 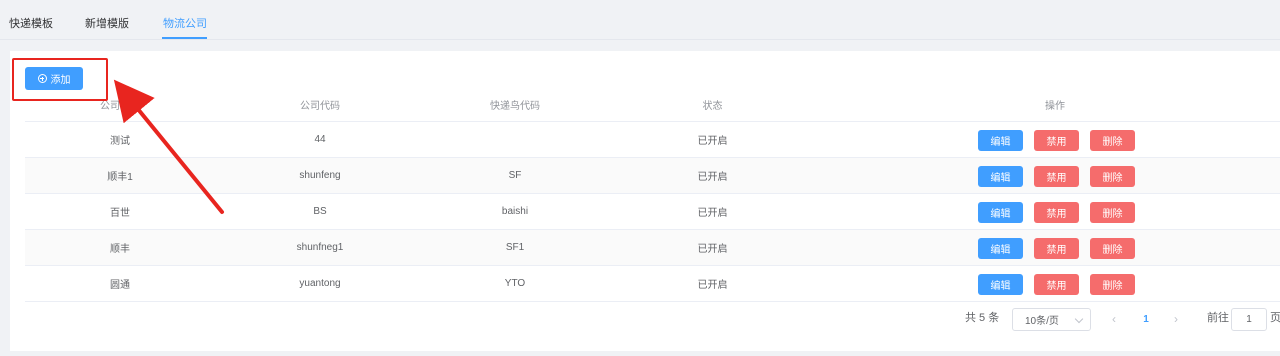 I want to click on page-suffix: 页, so click(x=1275, y=318).